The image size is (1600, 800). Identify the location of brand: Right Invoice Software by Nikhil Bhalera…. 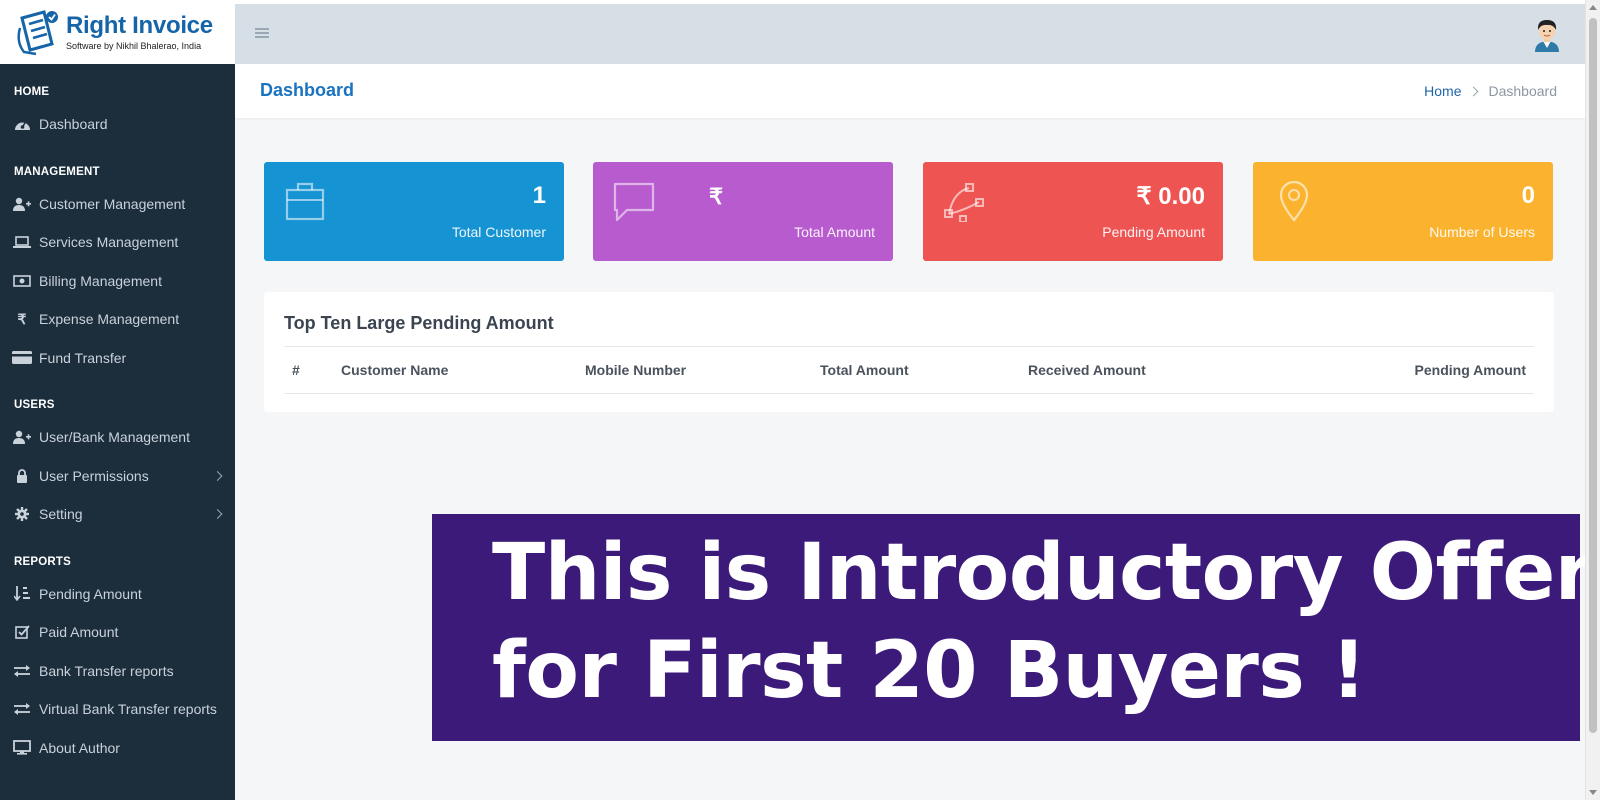
(117, 32).